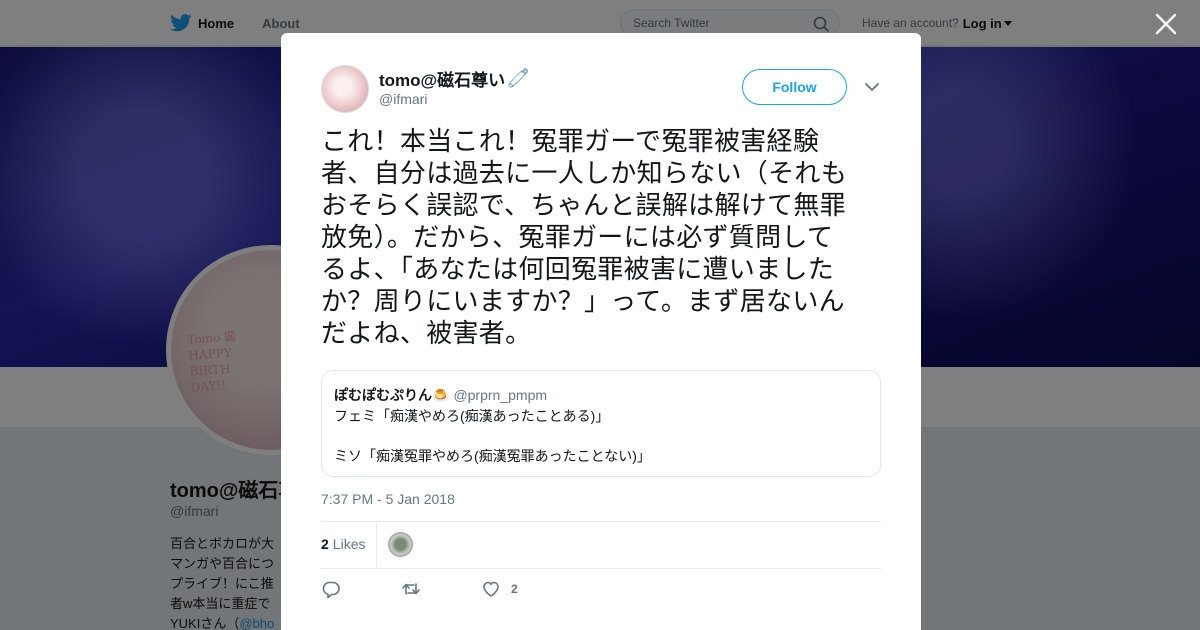 The image size is (1200, 630). What do you see at coordinates (400, 544) in the screenshot?
I see `liker-avatar` at bounding box center [400, 544].